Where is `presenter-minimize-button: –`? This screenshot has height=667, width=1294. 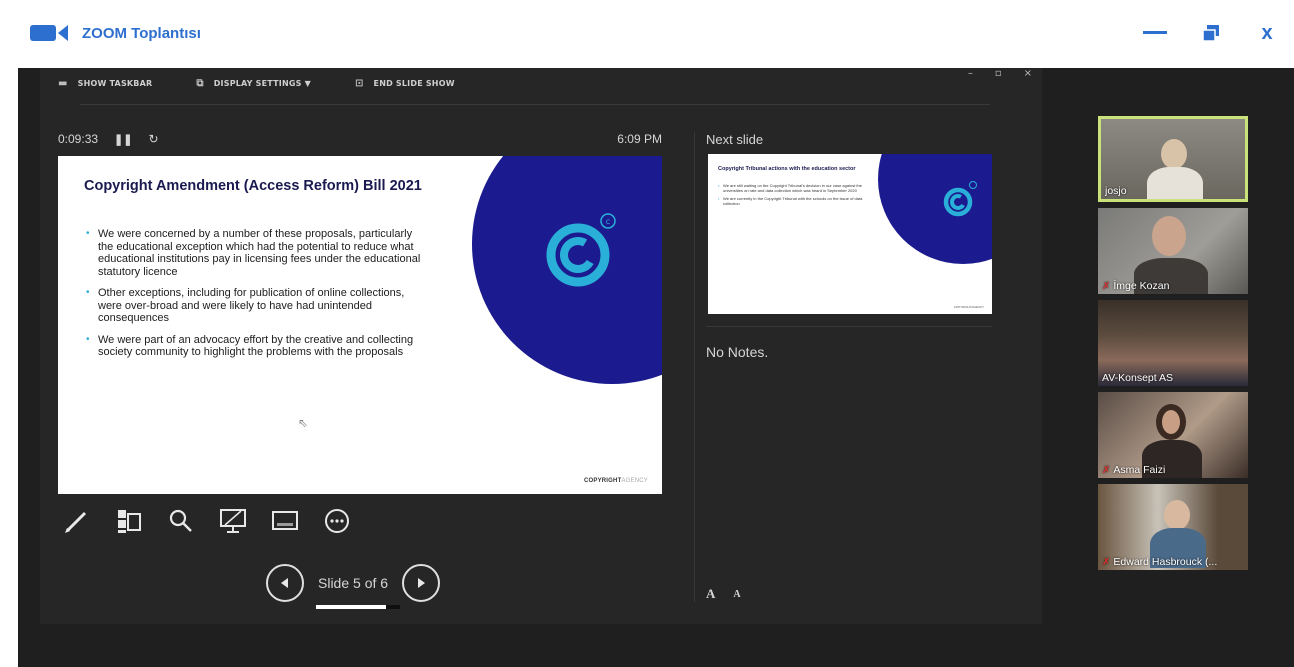 presenter-minimize-button: – is located at coordinates (970, 73).